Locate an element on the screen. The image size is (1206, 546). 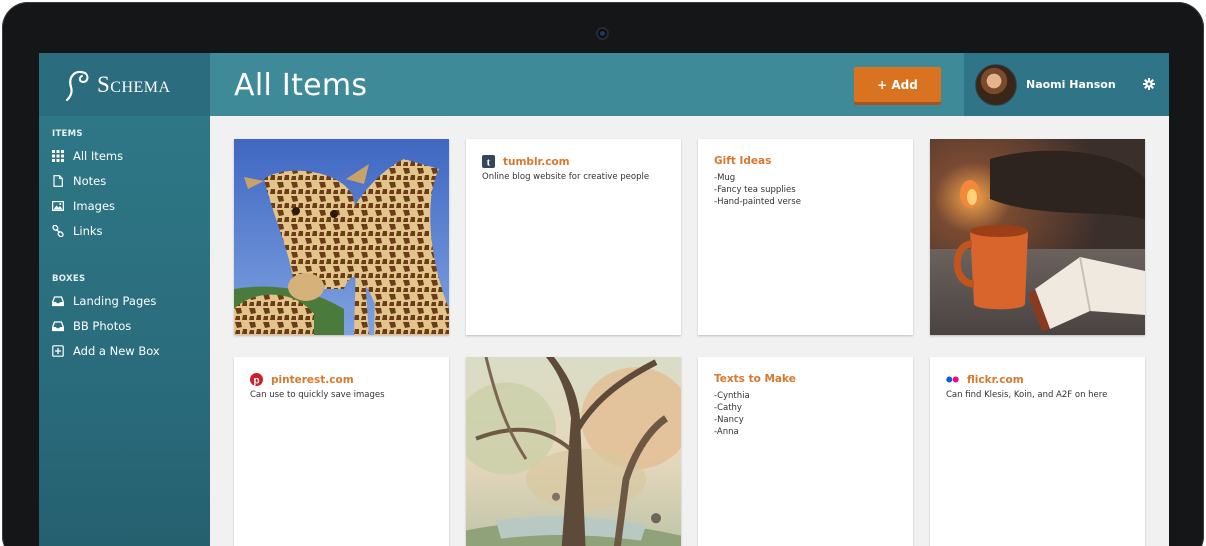
mug-photo is located at coordinates (1037, 237).